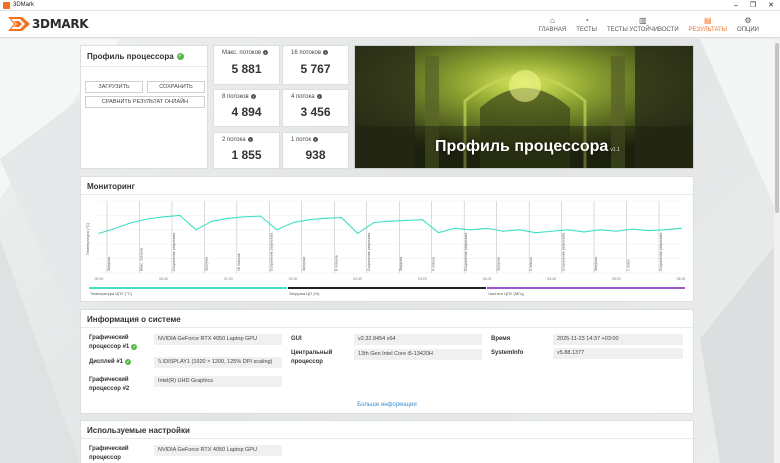  Describe the element at coordinates (296, 339) in the screenshot. I see `gui-label: GUI` at that location.